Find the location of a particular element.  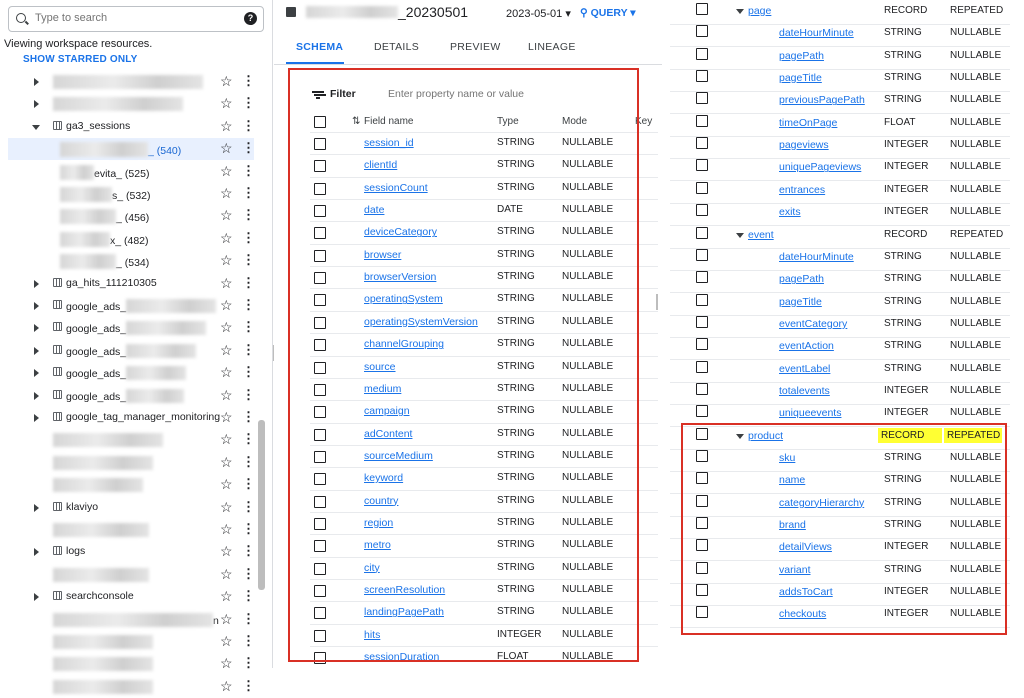

help-icon: ? is located at coordinates (250, 18).